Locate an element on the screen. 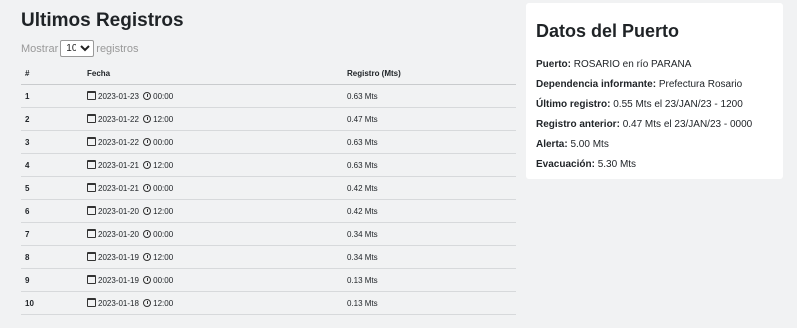 This screenshot has width=797, height=328. row-number: 10 is located at coordinates (52, 303).